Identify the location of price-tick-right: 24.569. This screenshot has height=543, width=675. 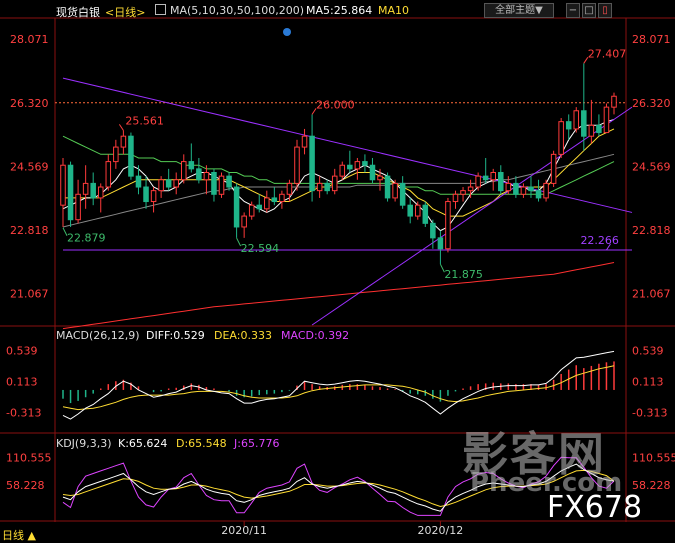
(651, 166).